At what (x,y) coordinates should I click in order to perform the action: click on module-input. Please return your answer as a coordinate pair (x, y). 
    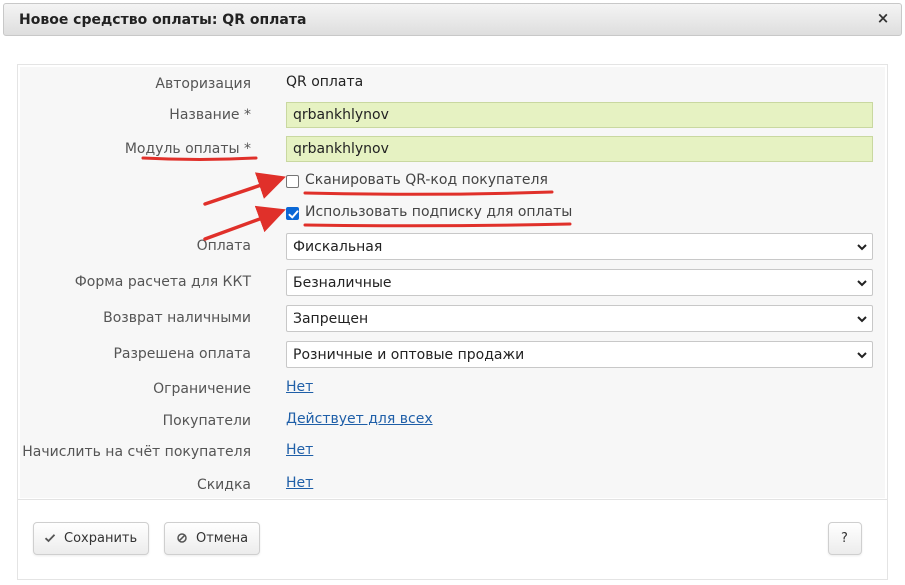
    Looking at the image, I should click on (579, 149).